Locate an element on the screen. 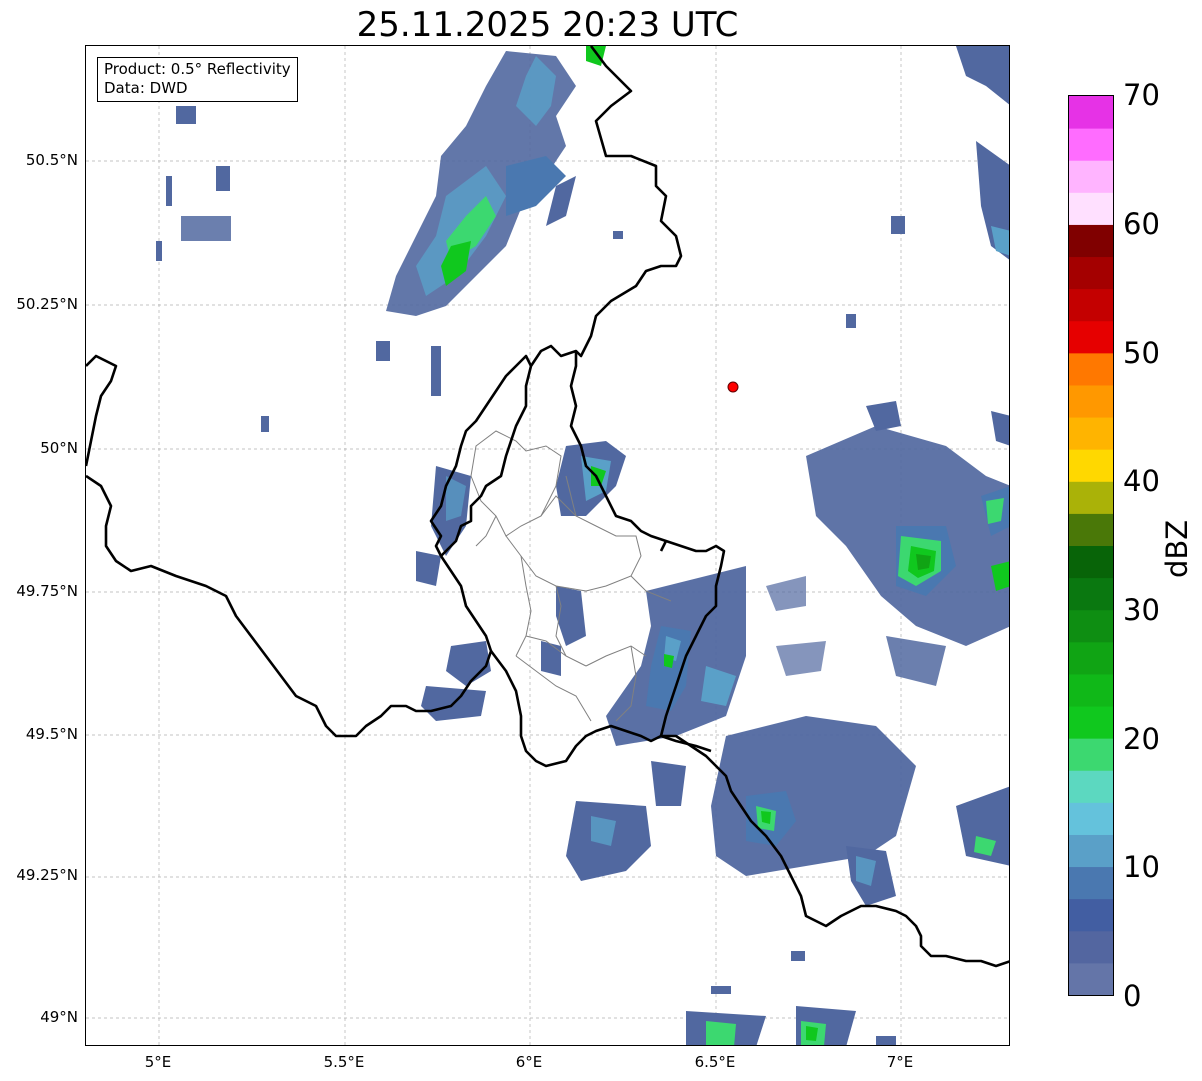 This screenshot has height=1081, width=1202. colorbar-scale is located at coordinates (1091, 545).